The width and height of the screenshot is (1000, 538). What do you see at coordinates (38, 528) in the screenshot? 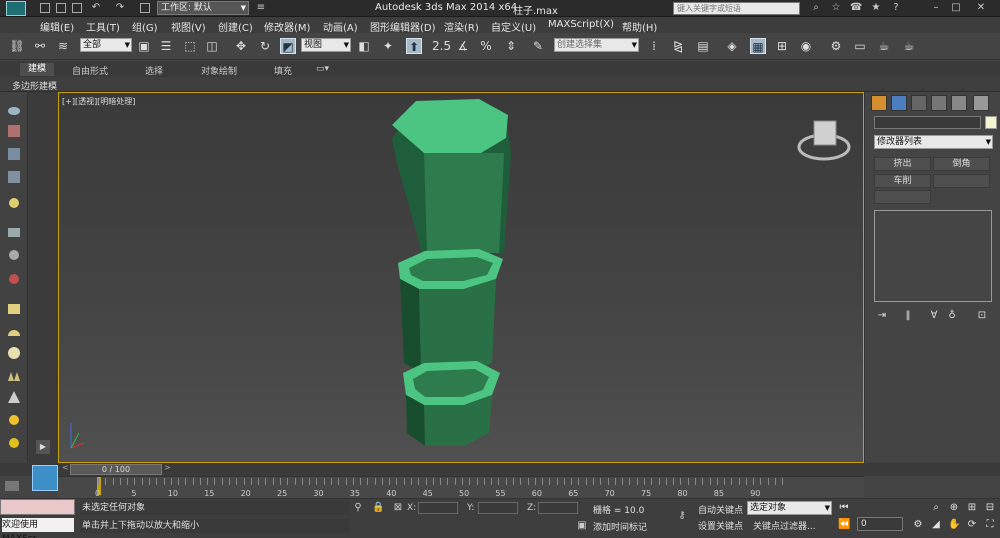
I see `maxscript-welcome-label: 欢迎使用 MAXScr` at bounding box center [38, 528].